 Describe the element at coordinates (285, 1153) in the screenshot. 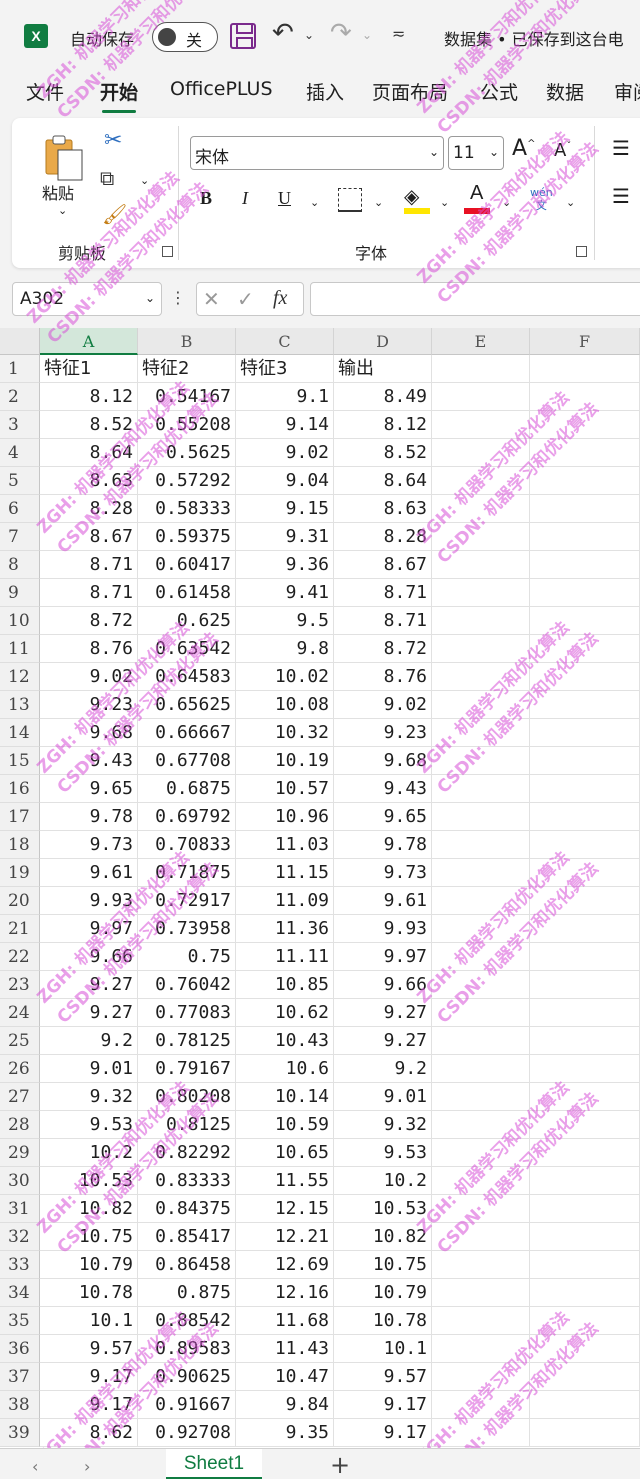

I see `cell: 10.65` at that location.